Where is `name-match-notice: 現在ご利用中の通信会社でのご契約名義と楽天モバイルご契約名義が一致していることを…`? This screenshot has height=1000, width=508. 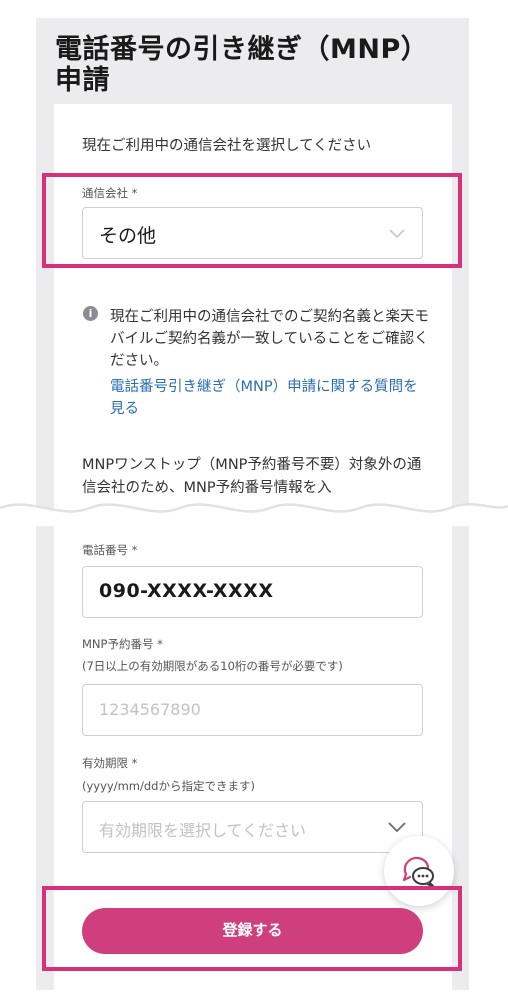
name-match-notice: 現在ご利用中の通信会社でのご契約名義と楽天モバイルご契約名義が一致していることを… is located at coordinates (269, 339).